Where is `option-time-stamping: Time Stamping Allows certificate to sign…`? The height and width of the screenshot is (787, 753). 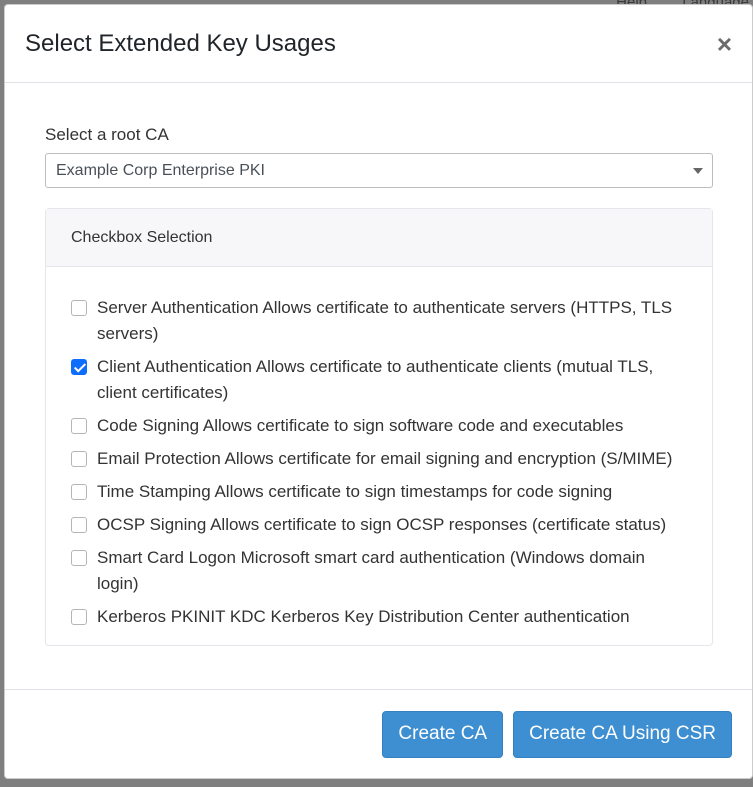 option-time-stamping: Time Stamping Allows certificate to sign… is located at coordinates (379, 492).